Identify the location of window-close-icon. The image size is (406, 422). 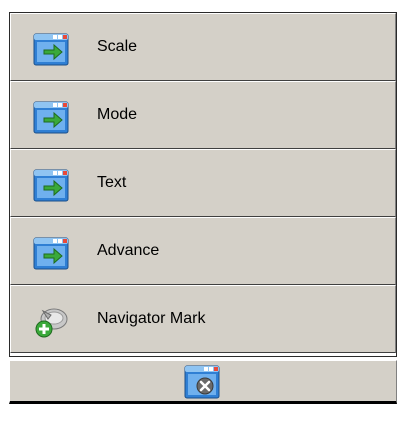
(202, 382).